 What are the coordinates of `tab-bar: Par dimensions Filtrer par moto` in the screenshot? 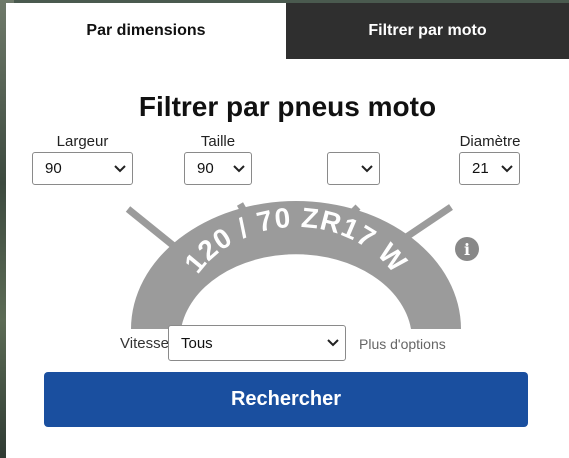 It's located at (287, 31).